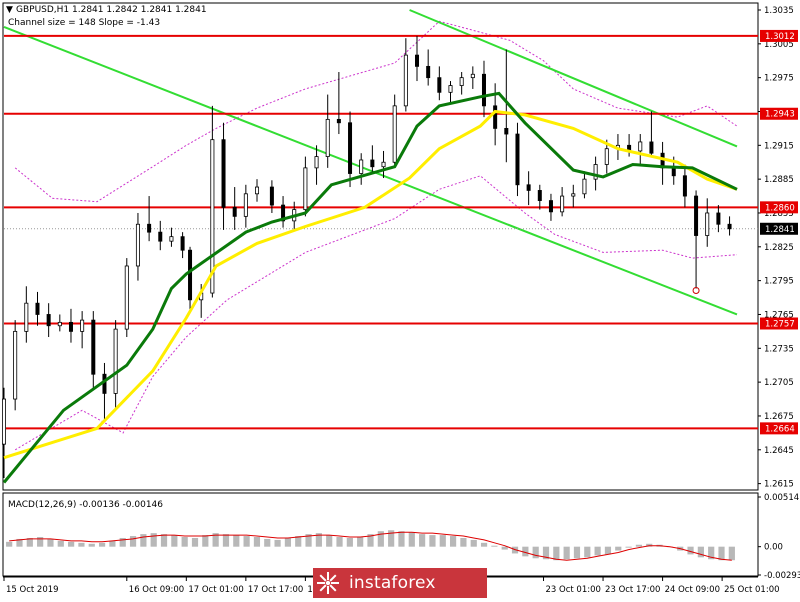  What do you see at coordinates (779, 79) in the screenshot?
I see `y-tick-label: 1.2975` at bounding box center [779, 79].